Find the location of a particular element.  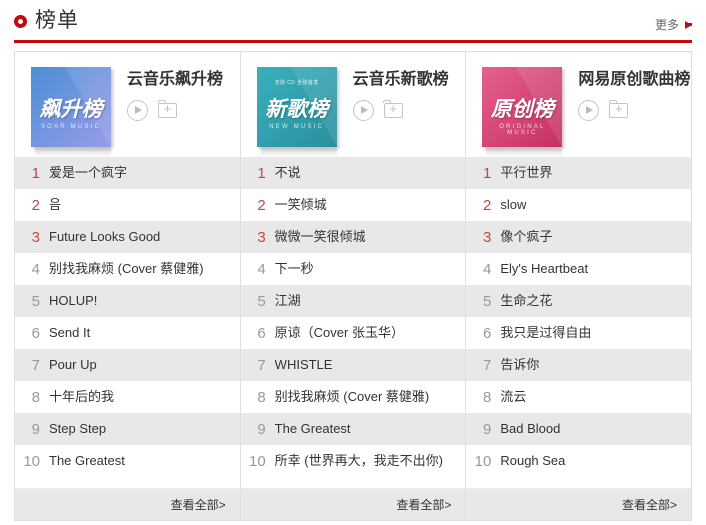

song-title-link: 一笑倾城 is located at coordinates (305, 205).